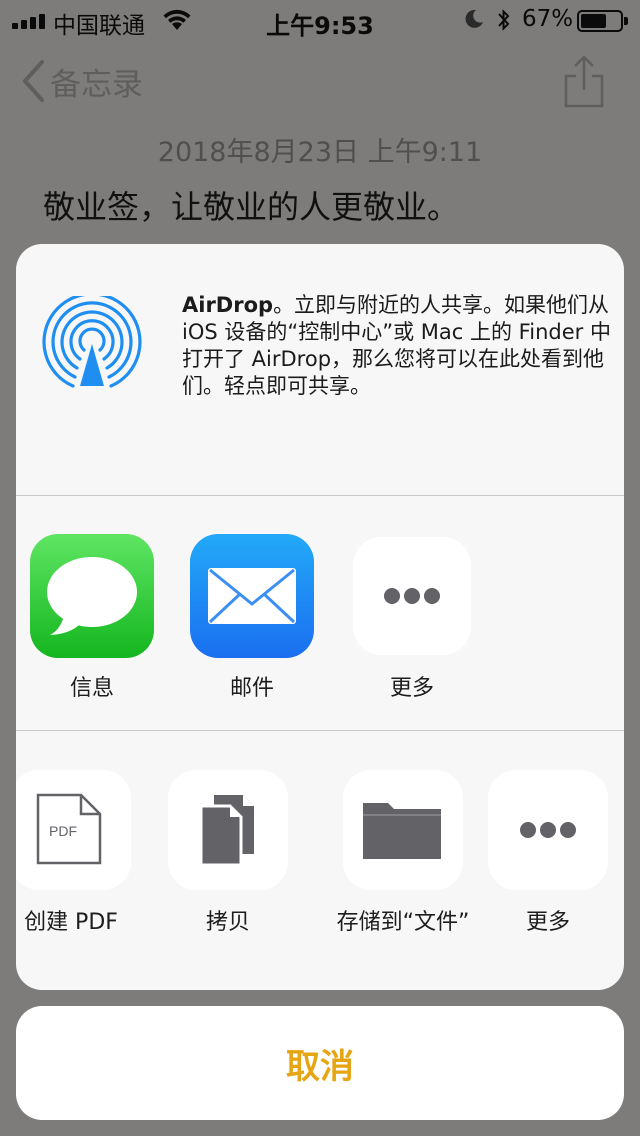 This screenshot has height=1136, width=640. What do you see at coordinates (63, 831) in the screenshot?
I see `pdf-icon-text: PDF` at bounding box center [63, 831].